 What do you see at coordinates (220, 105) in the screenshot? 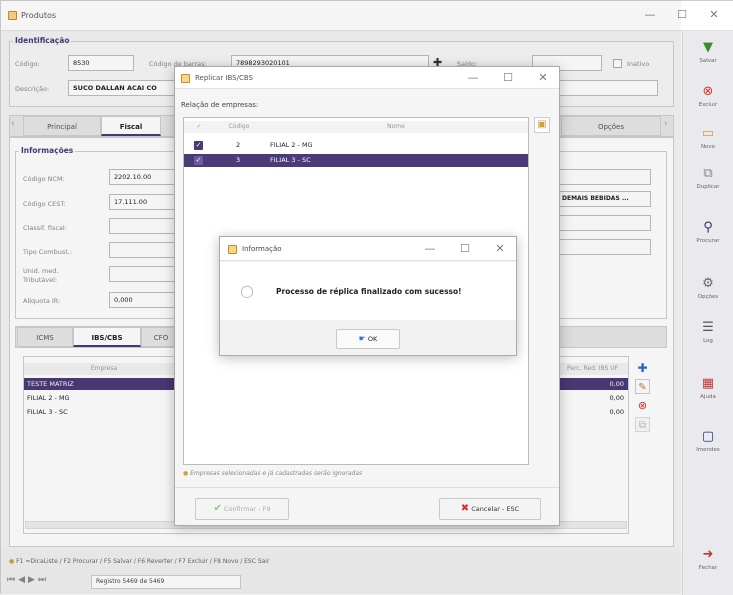
I see `relacao-label: Relação de empresas:` at bounding box center [220, 105].